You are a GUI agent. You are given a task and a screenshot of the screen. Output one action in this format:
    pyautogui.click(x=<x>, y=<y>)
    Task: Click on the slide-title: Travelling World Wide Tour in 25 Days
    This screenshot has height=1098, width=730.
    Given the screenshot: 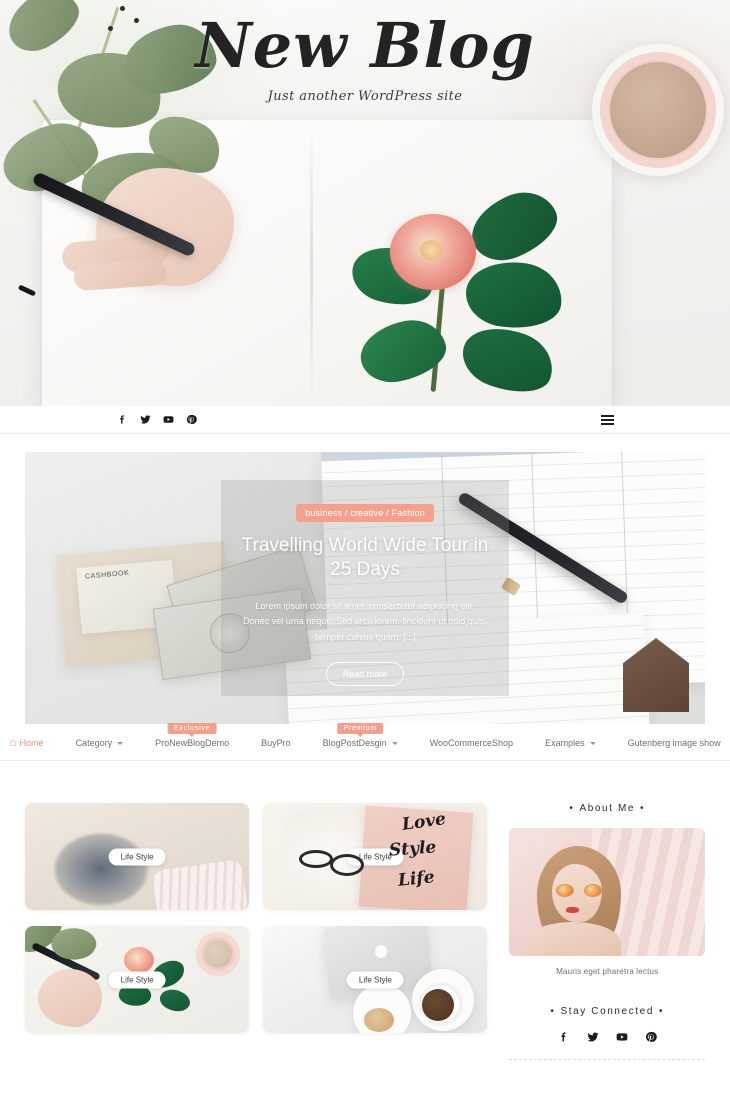 What is the action you would take?
    pyautogui.click(x=365, y=558)
    